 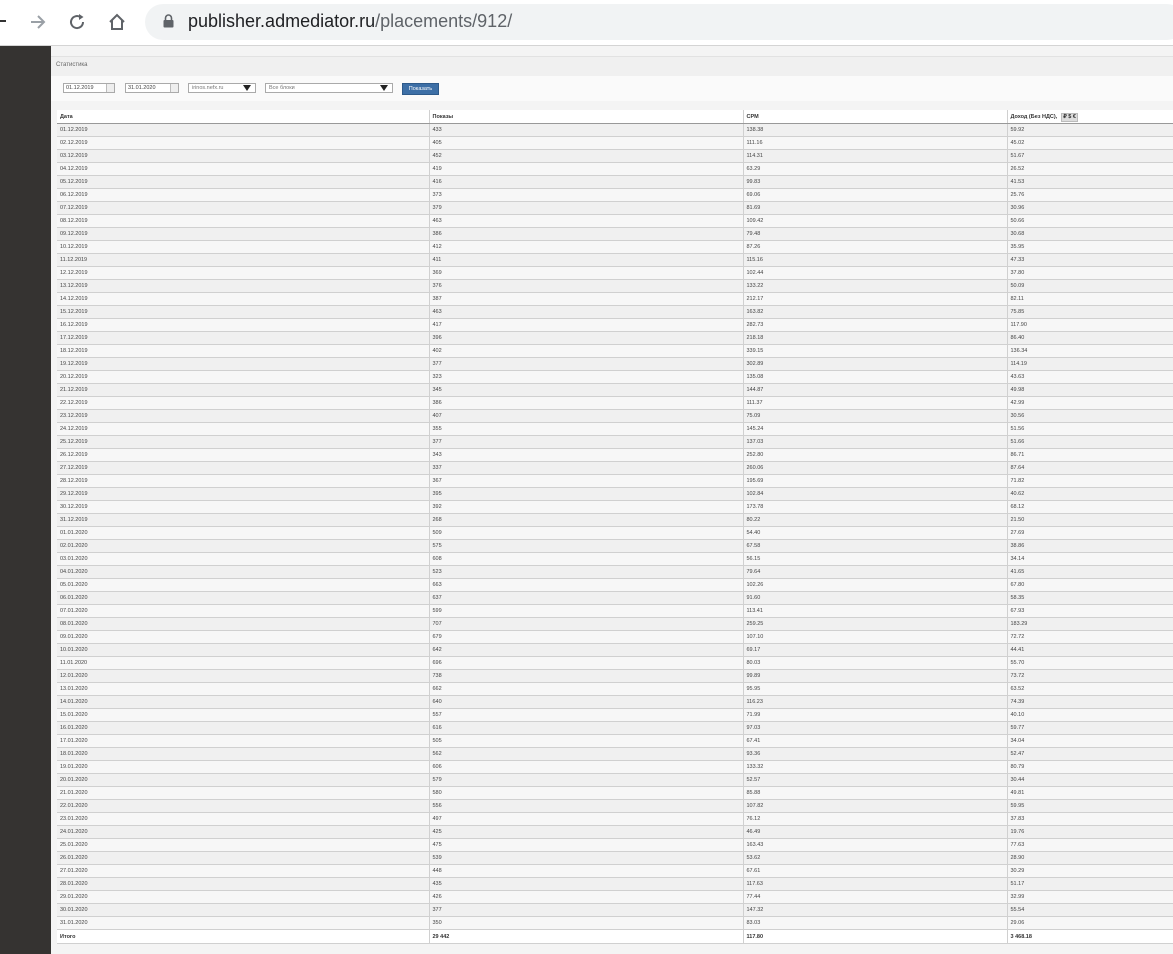 What do you see at coordinates (615, 936) in the screenshot?
I see `total-row: Итого 29 442 117.80 3 468.18` at bounding box center [615, 936].